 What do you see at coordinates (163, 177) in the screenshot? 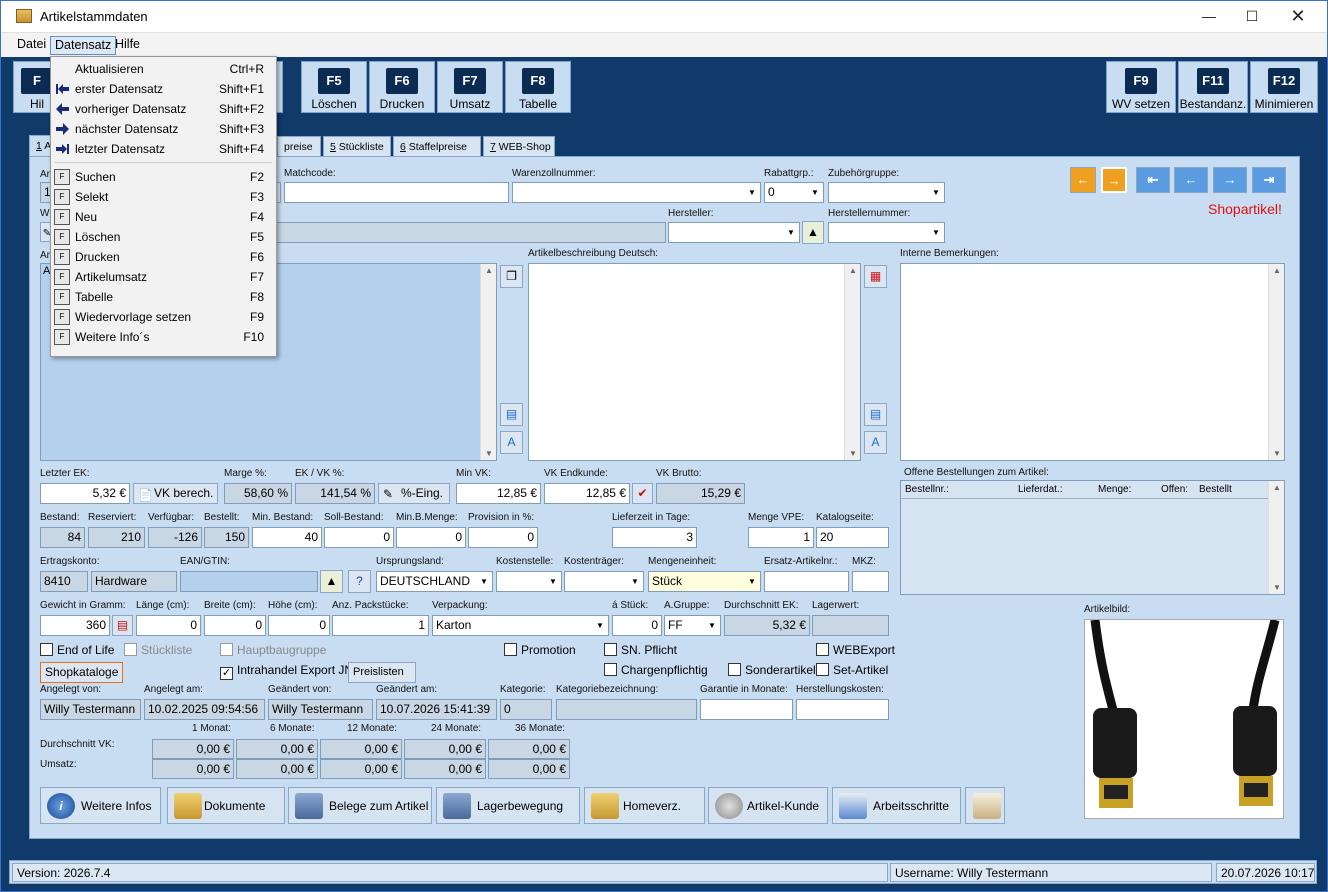
I see `menu-item-suchen: F Suchen F2` at bounding box center [163, 177].